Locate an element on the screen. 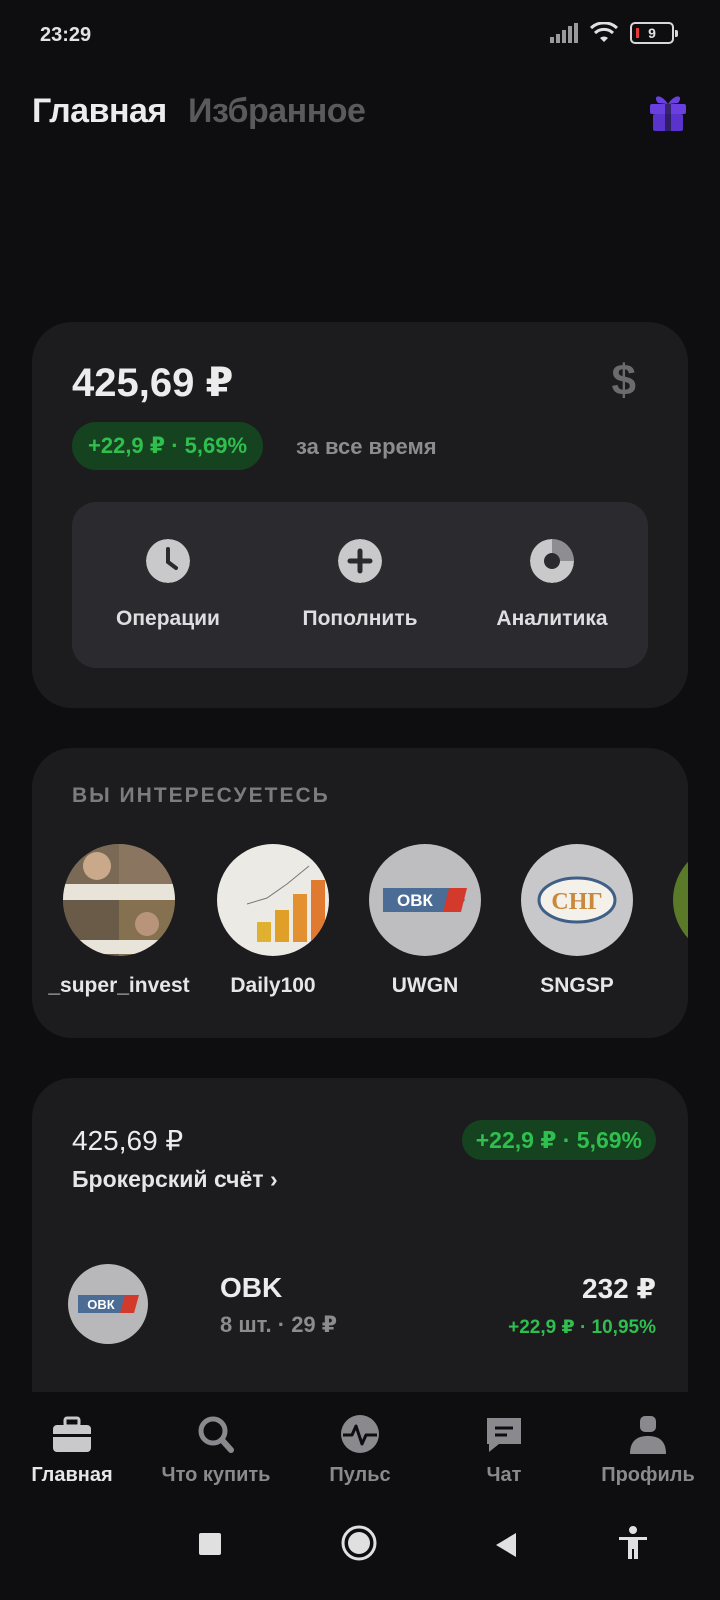 This screenshot has height=1600, width=720. nav-label: Чат is located at coordinates (504, 1475).